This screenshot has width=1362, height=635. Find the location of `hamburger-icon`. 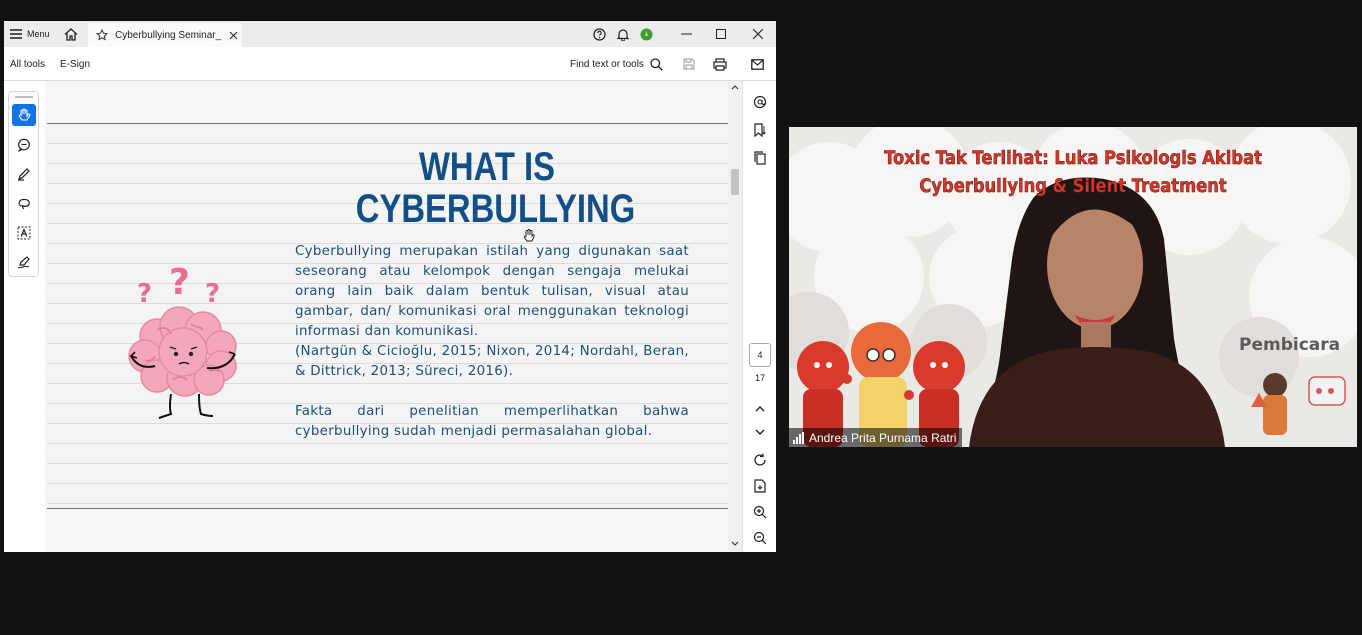

hamburger-icon is located at coordinates (16, 34).